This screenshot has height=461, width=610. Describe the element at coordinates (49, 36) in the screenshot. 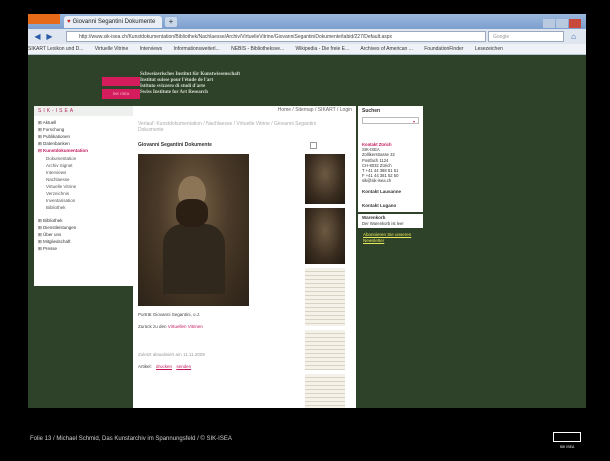

I see `forward-icon: ▶` at that location.